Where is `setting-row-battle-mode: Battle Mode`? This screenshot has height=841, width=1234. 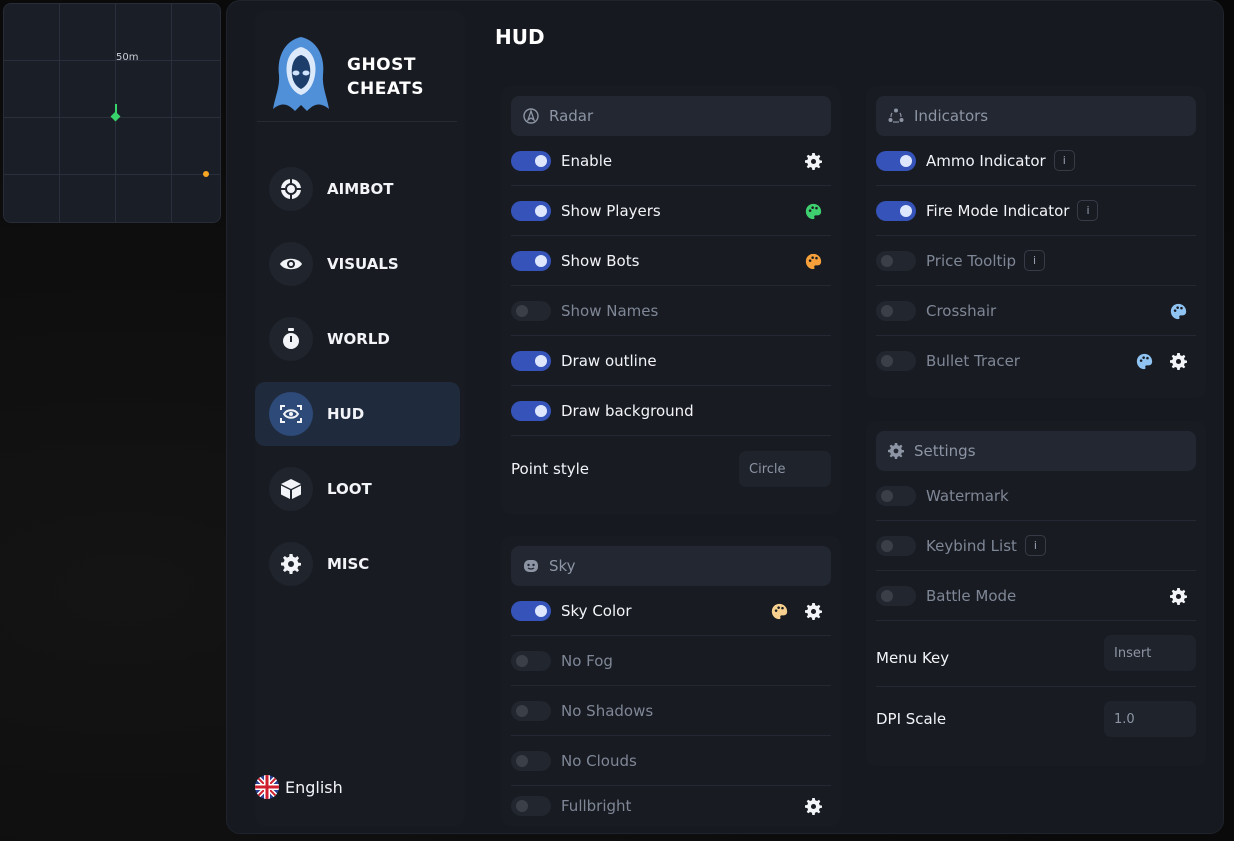 setting-row-battle-mode: Battle Mode is located at coordinates (1036, 596).